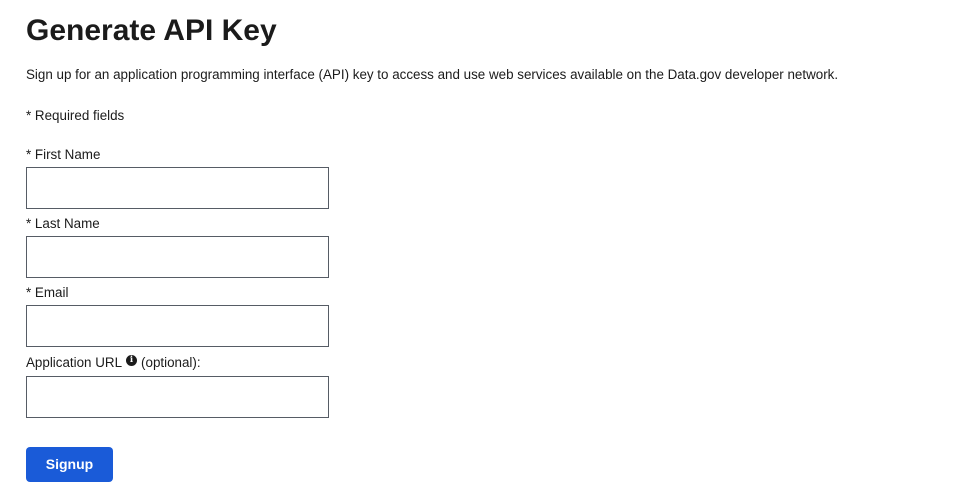  Describe the element at coordinates (177, 397) in the screenshot. I see `application-url-input` at that location.